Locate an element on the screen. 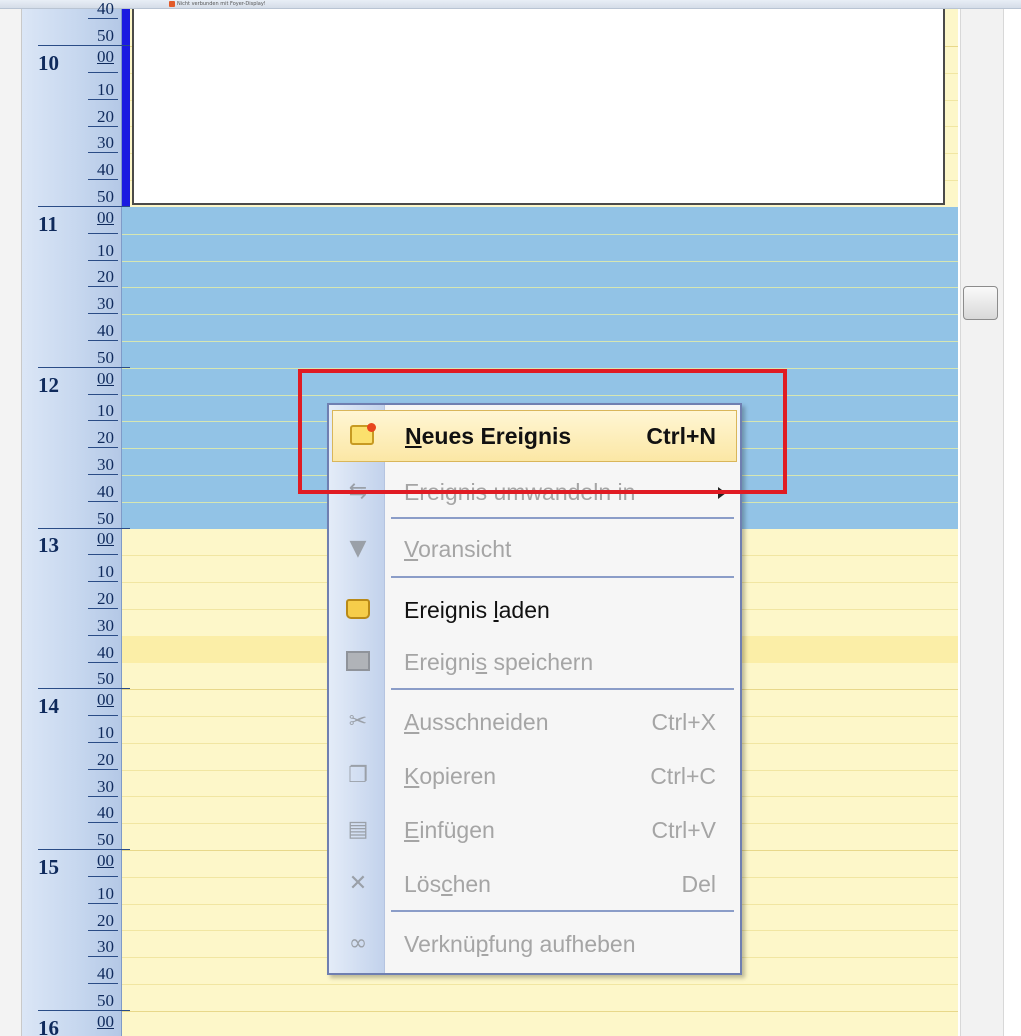 The image size is (1021, 1036). menu-item-kopieren: ❐ Kopieren Ctrl+C is located at coordinates (534, 776).